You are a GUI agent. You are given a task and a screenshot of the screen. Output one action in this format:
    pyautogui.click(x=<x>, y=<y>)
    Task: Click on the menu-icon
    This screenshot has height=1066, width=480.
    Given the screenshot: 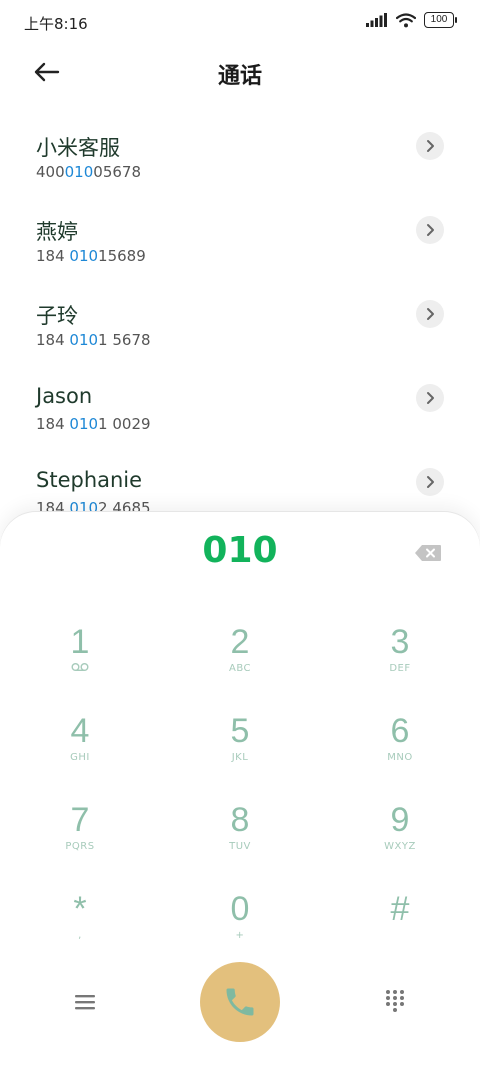 What is the action you would take?
    pyautogui.click(x=85, y=1002)
    